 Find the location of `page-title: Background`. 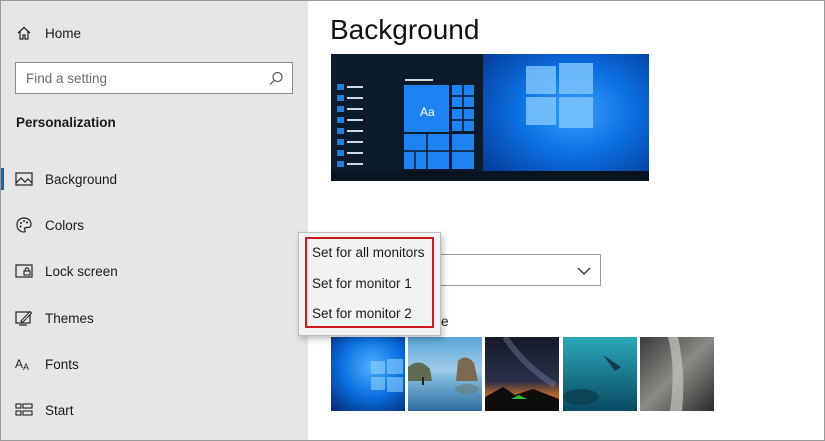

page-title: Background is located at coordinates (405, 29).